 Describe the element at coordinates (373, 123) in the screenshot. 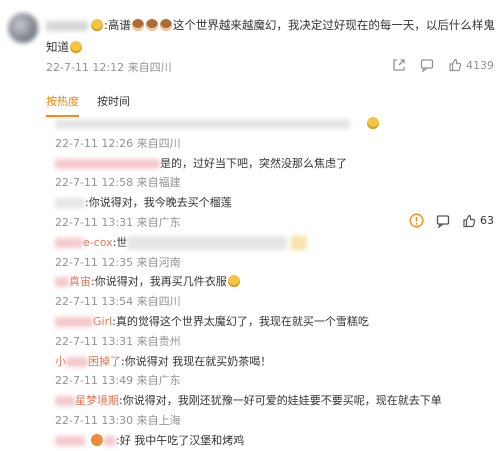

I see `grin-emoji-icon` at that location.